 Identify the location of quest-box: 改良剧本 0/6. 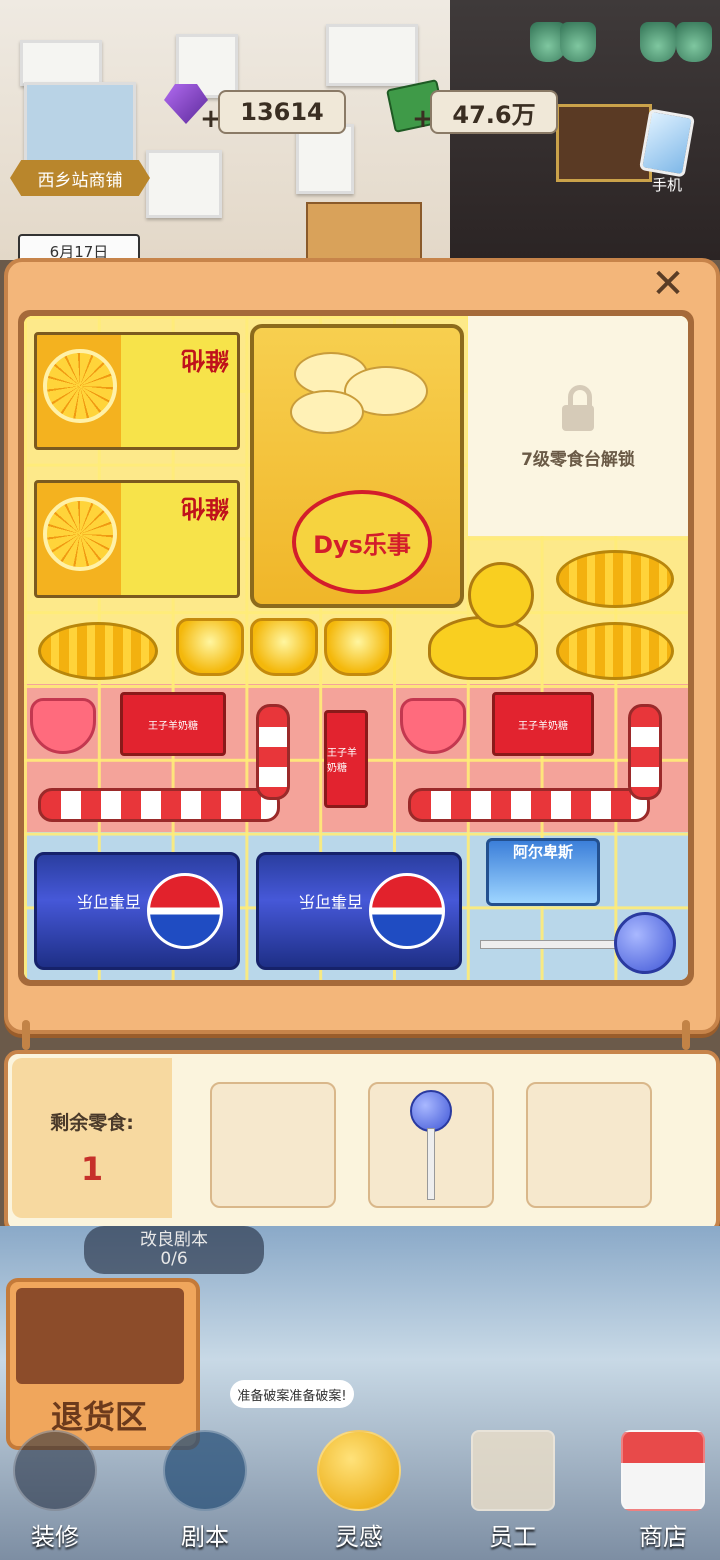
(174, 1250).